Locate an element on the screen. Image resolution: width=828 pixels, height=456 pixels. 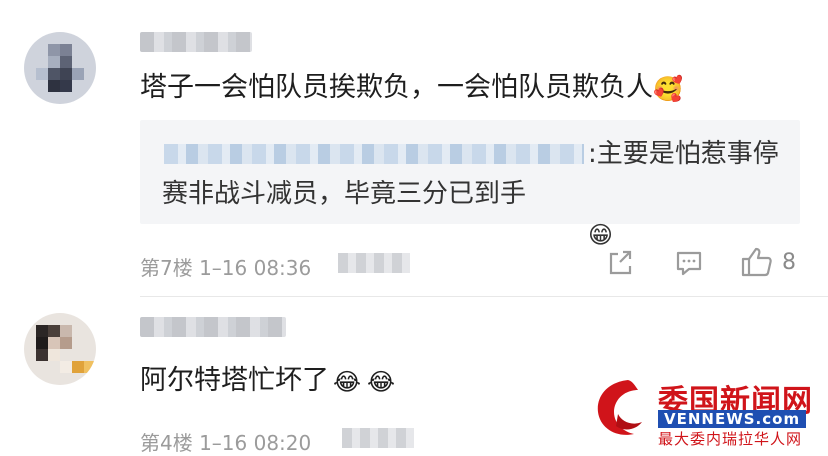
like-button: 8 is located at coordinates (768, 262).